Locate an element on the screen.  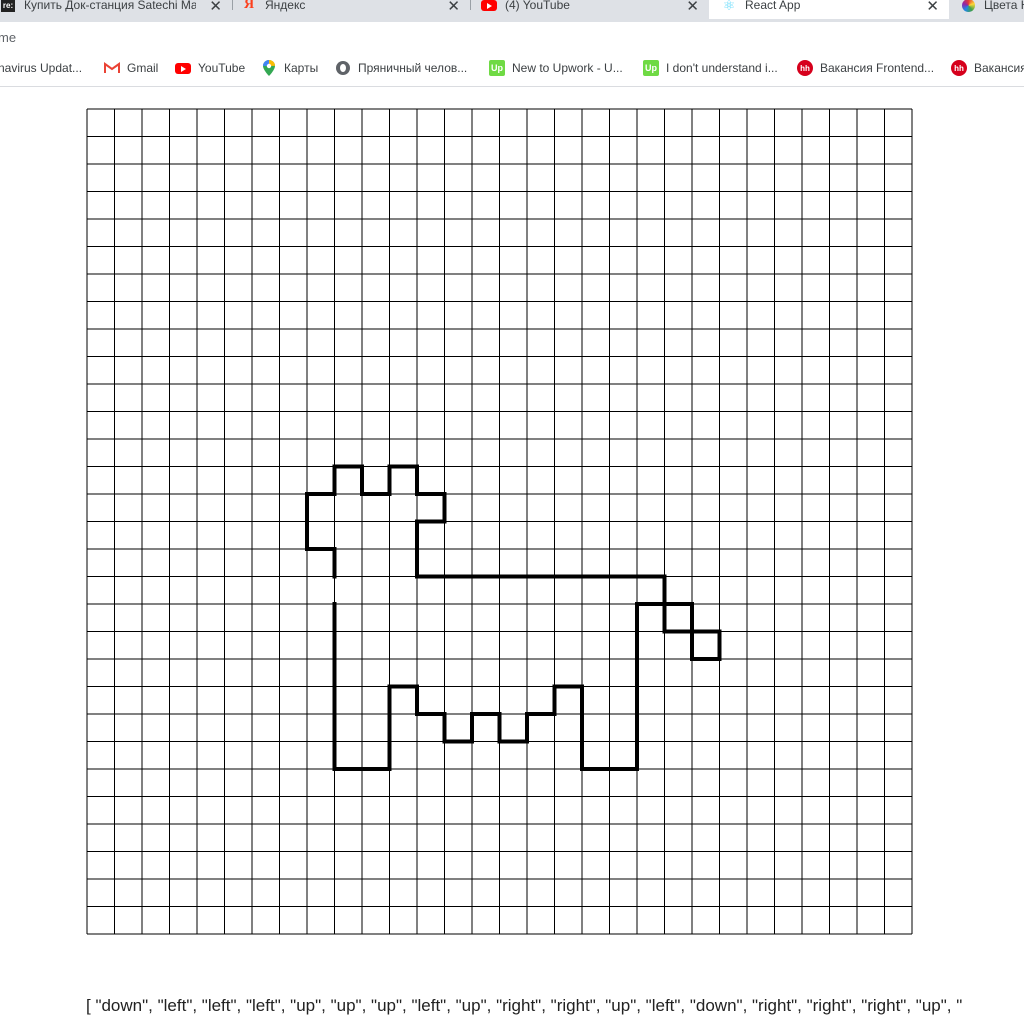
bookmark-maps: Карты is located at coordinates (289, 68).